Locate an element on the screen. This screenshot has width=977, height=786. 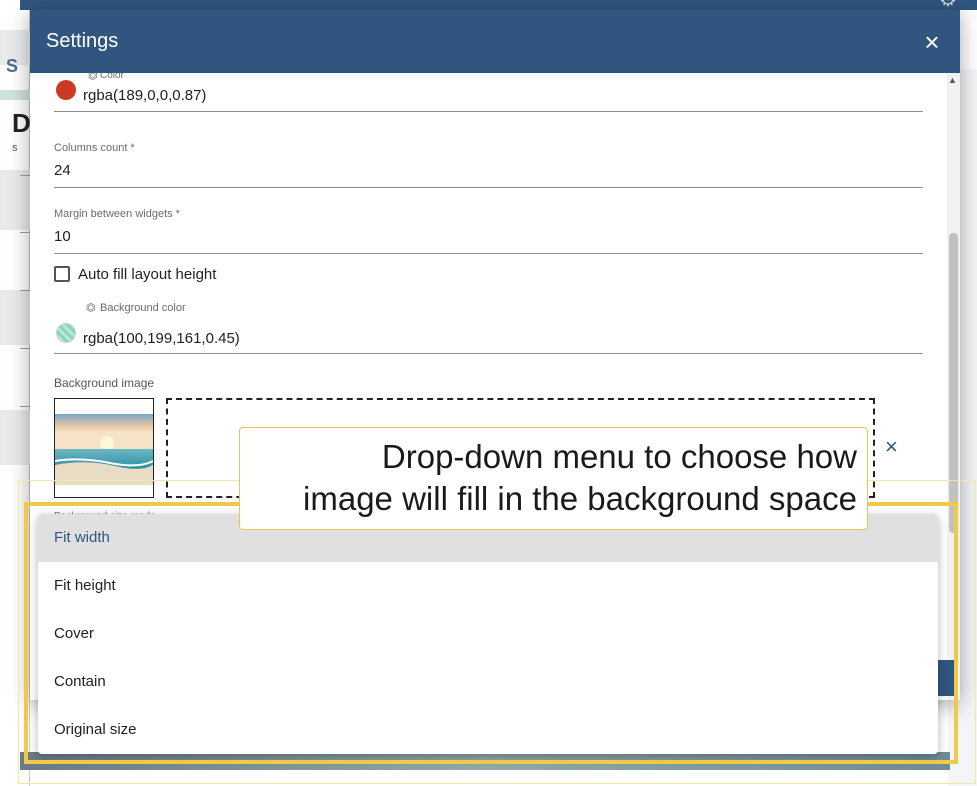
background-image-label: Background image is located at coordinates (104, 383).